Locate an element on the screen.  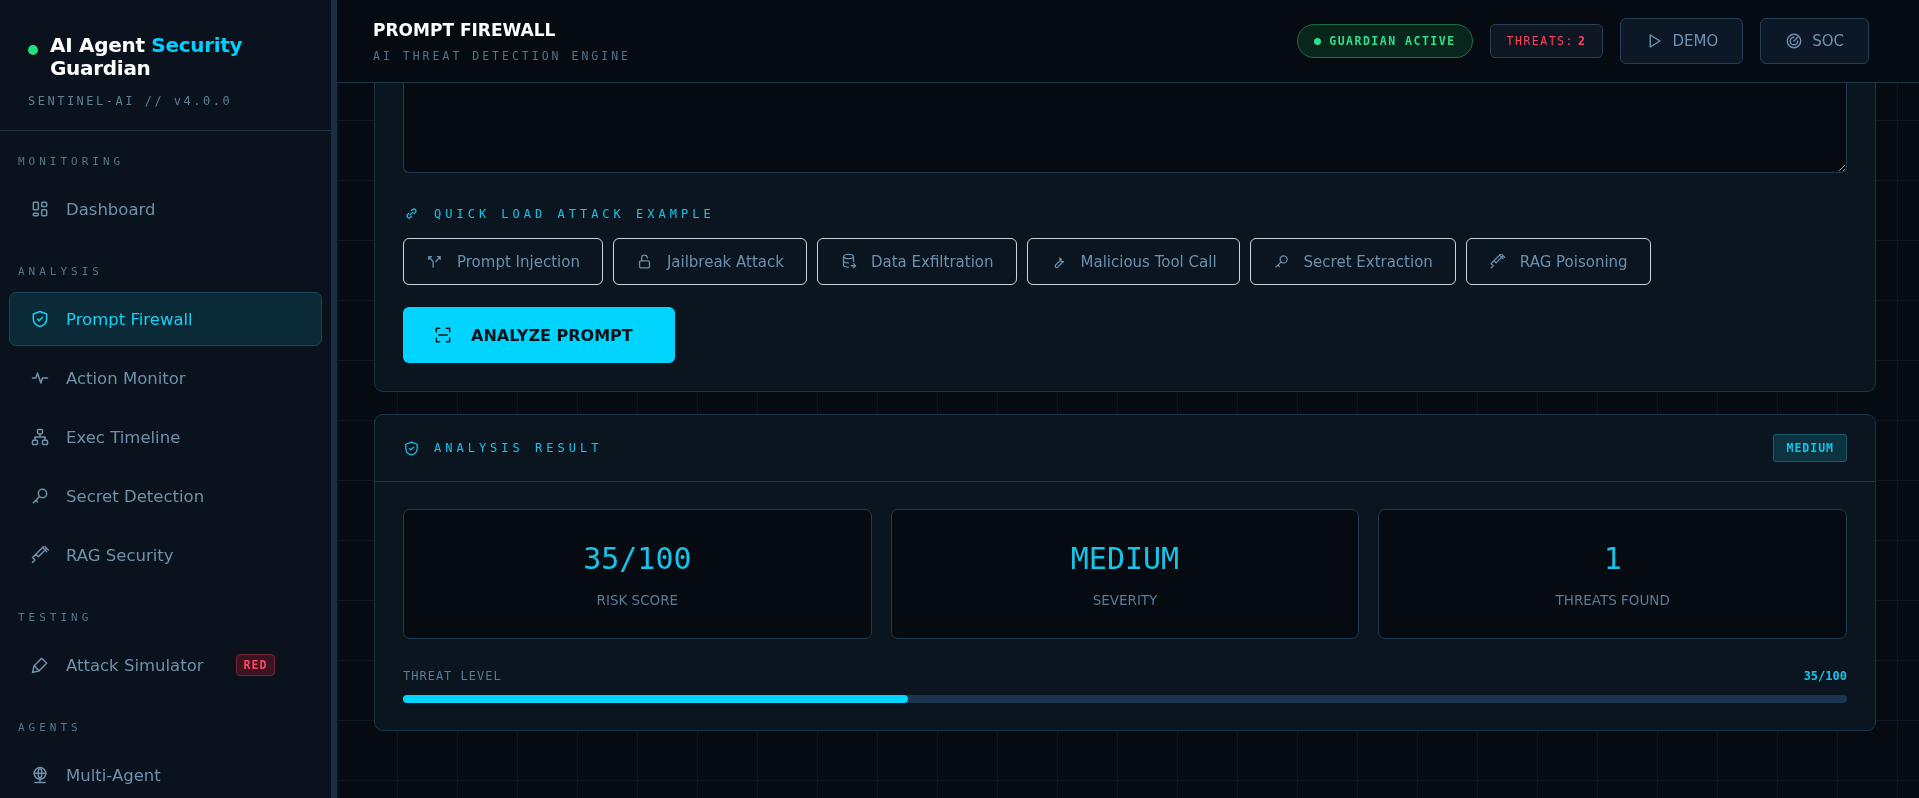
sidebar-item: Action Monitor is located at coordinates (165, 378).